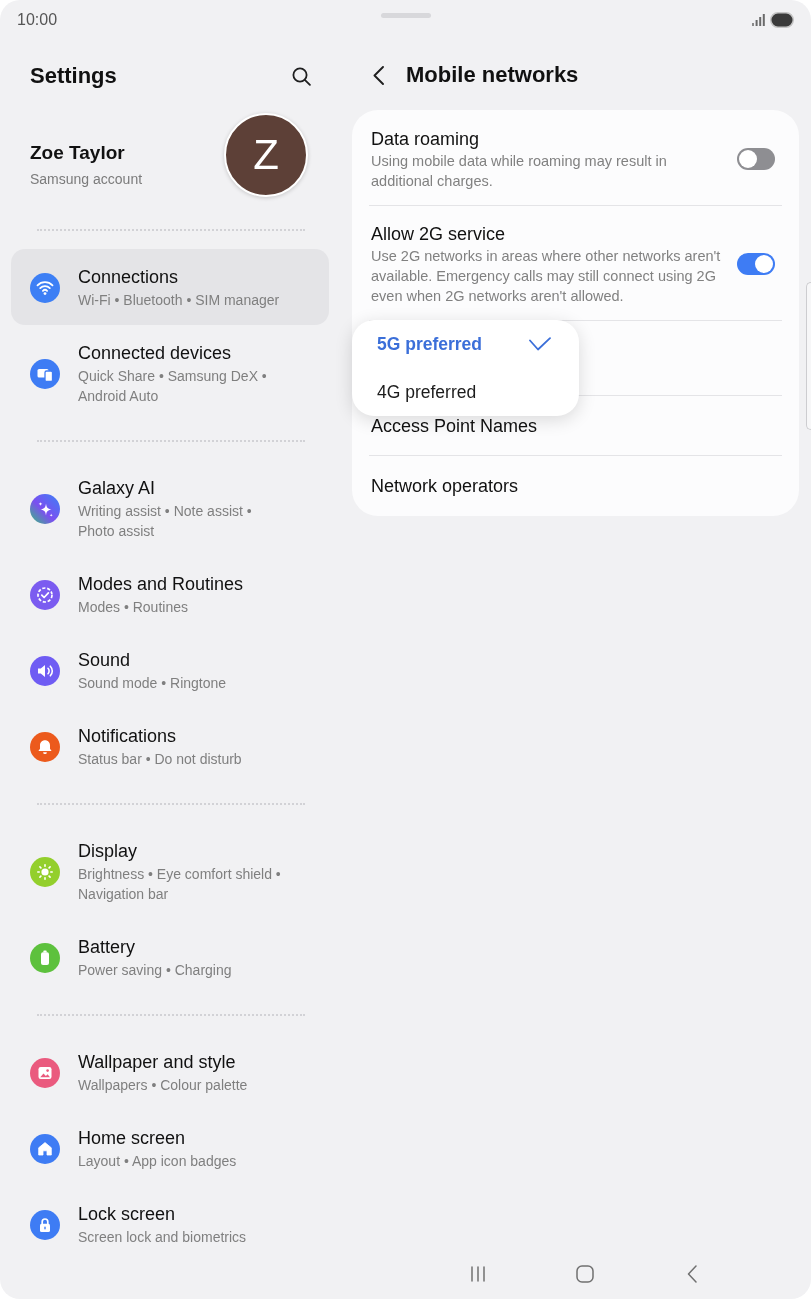 The image size is (811, 1299). I want to click on item-title: Battery, so click(107, 947).